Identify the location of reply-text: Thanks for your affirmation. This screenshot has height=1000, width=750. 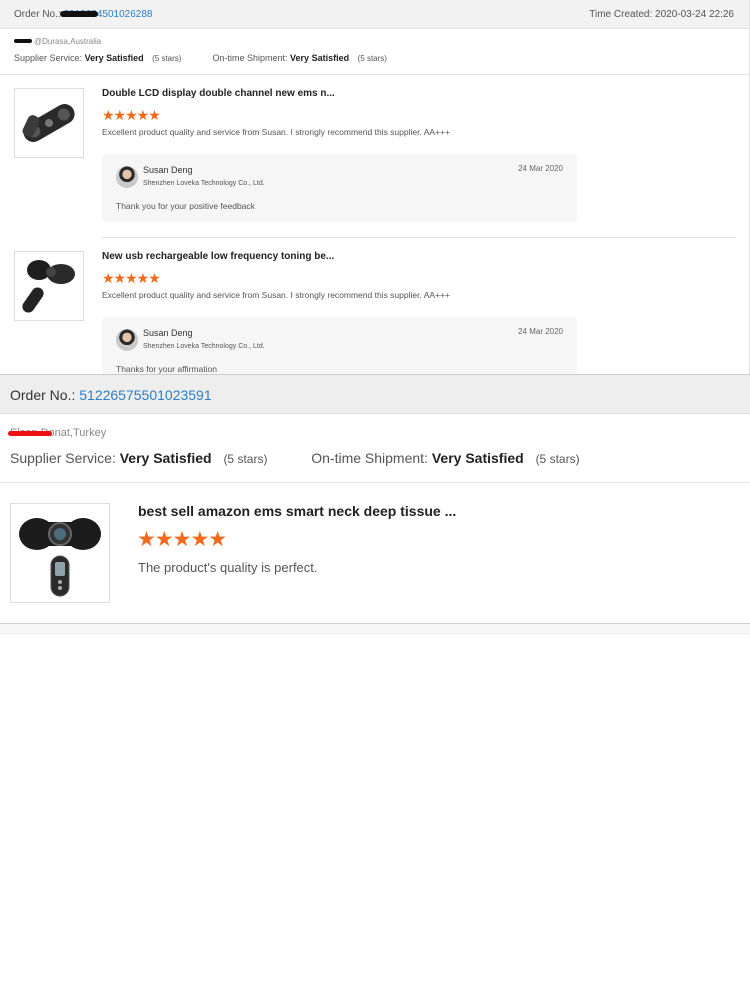
(166, 369).